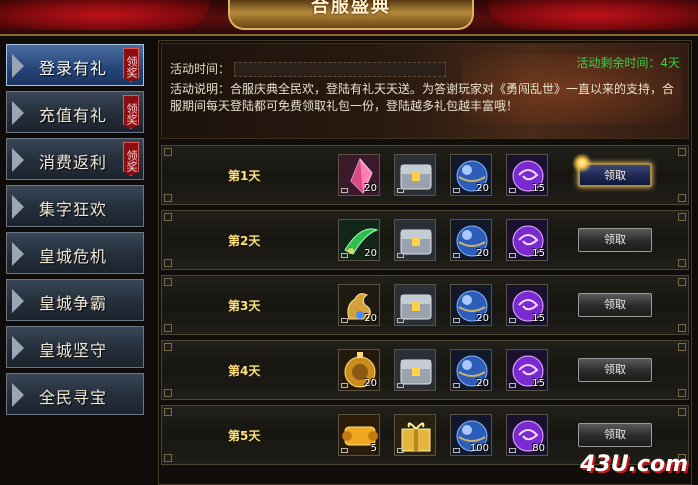 The height and width of the screenshot is (485, 698). I want to click on sidebar-item-label: 登录有礼, so click(73, 68).